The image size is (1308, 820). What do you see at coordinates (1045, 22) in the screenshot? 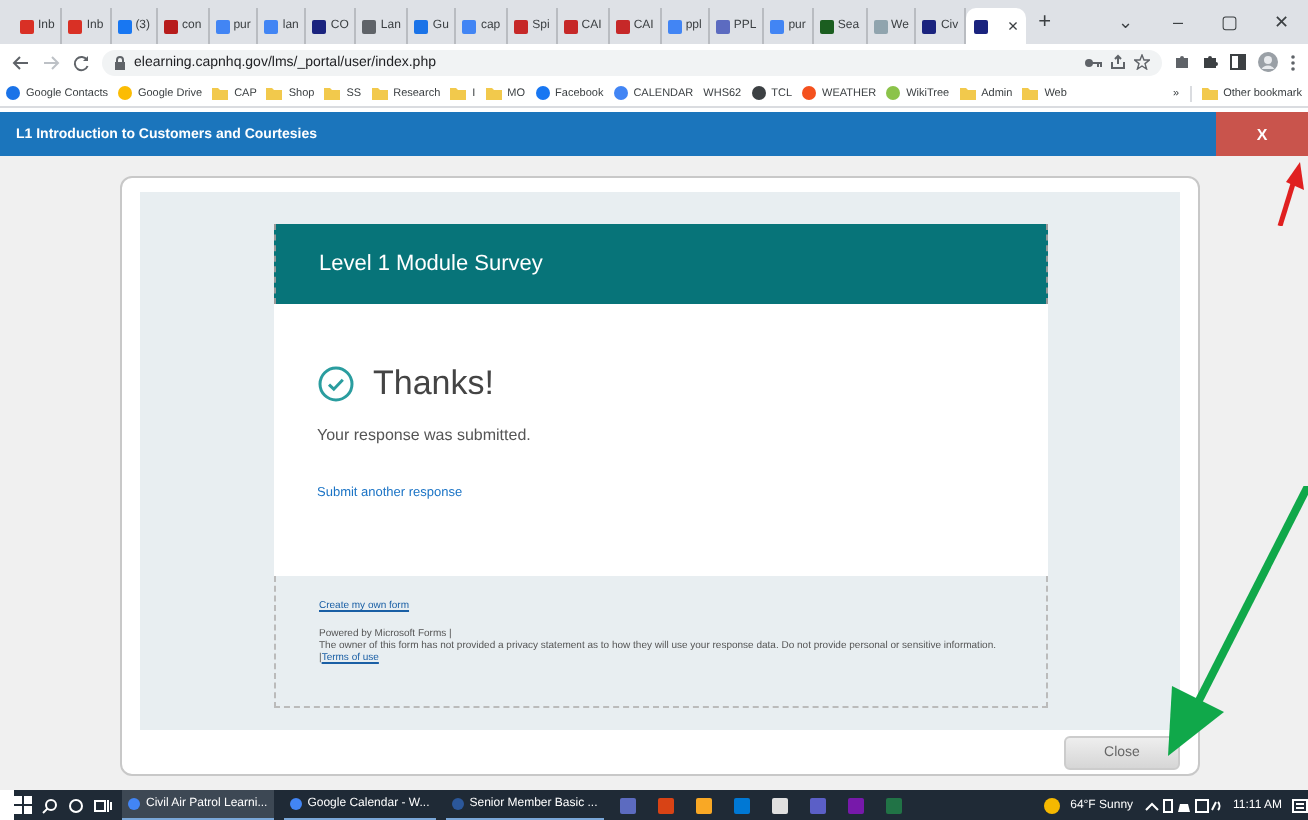
I see `new-tab-button: +` at bounding box center [1045, 22].